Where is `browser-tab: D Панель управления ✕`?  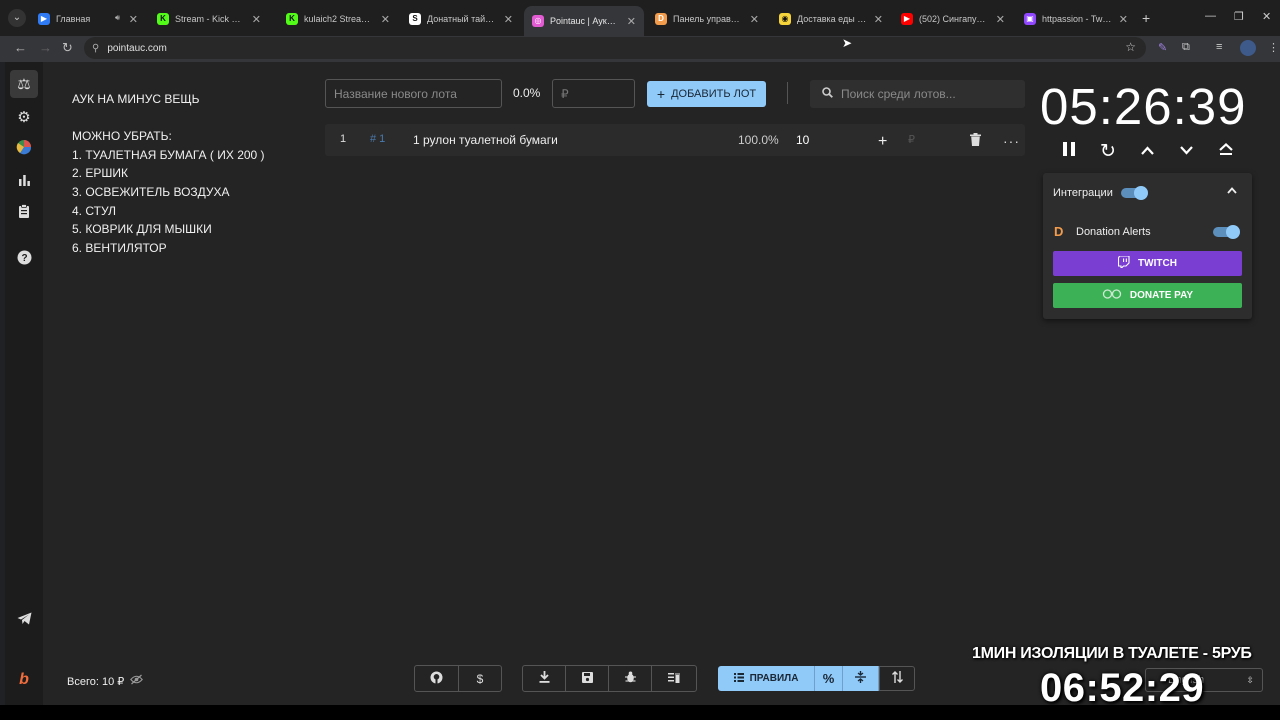
browser-tab: D Панель управления ✕ is located at coordinates (707, 19).